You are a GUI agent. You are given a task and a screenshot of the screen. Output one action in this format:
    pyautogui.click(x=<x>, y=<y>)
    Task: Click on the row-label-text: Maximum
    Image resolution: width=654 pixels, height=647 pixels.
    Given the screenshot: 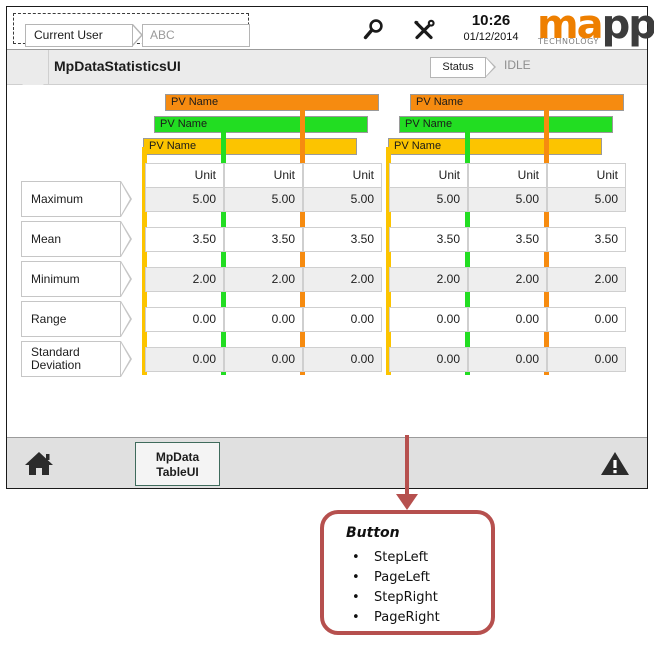 What is the action you would take?
    pyautogui.click(x=57, y=198)
    